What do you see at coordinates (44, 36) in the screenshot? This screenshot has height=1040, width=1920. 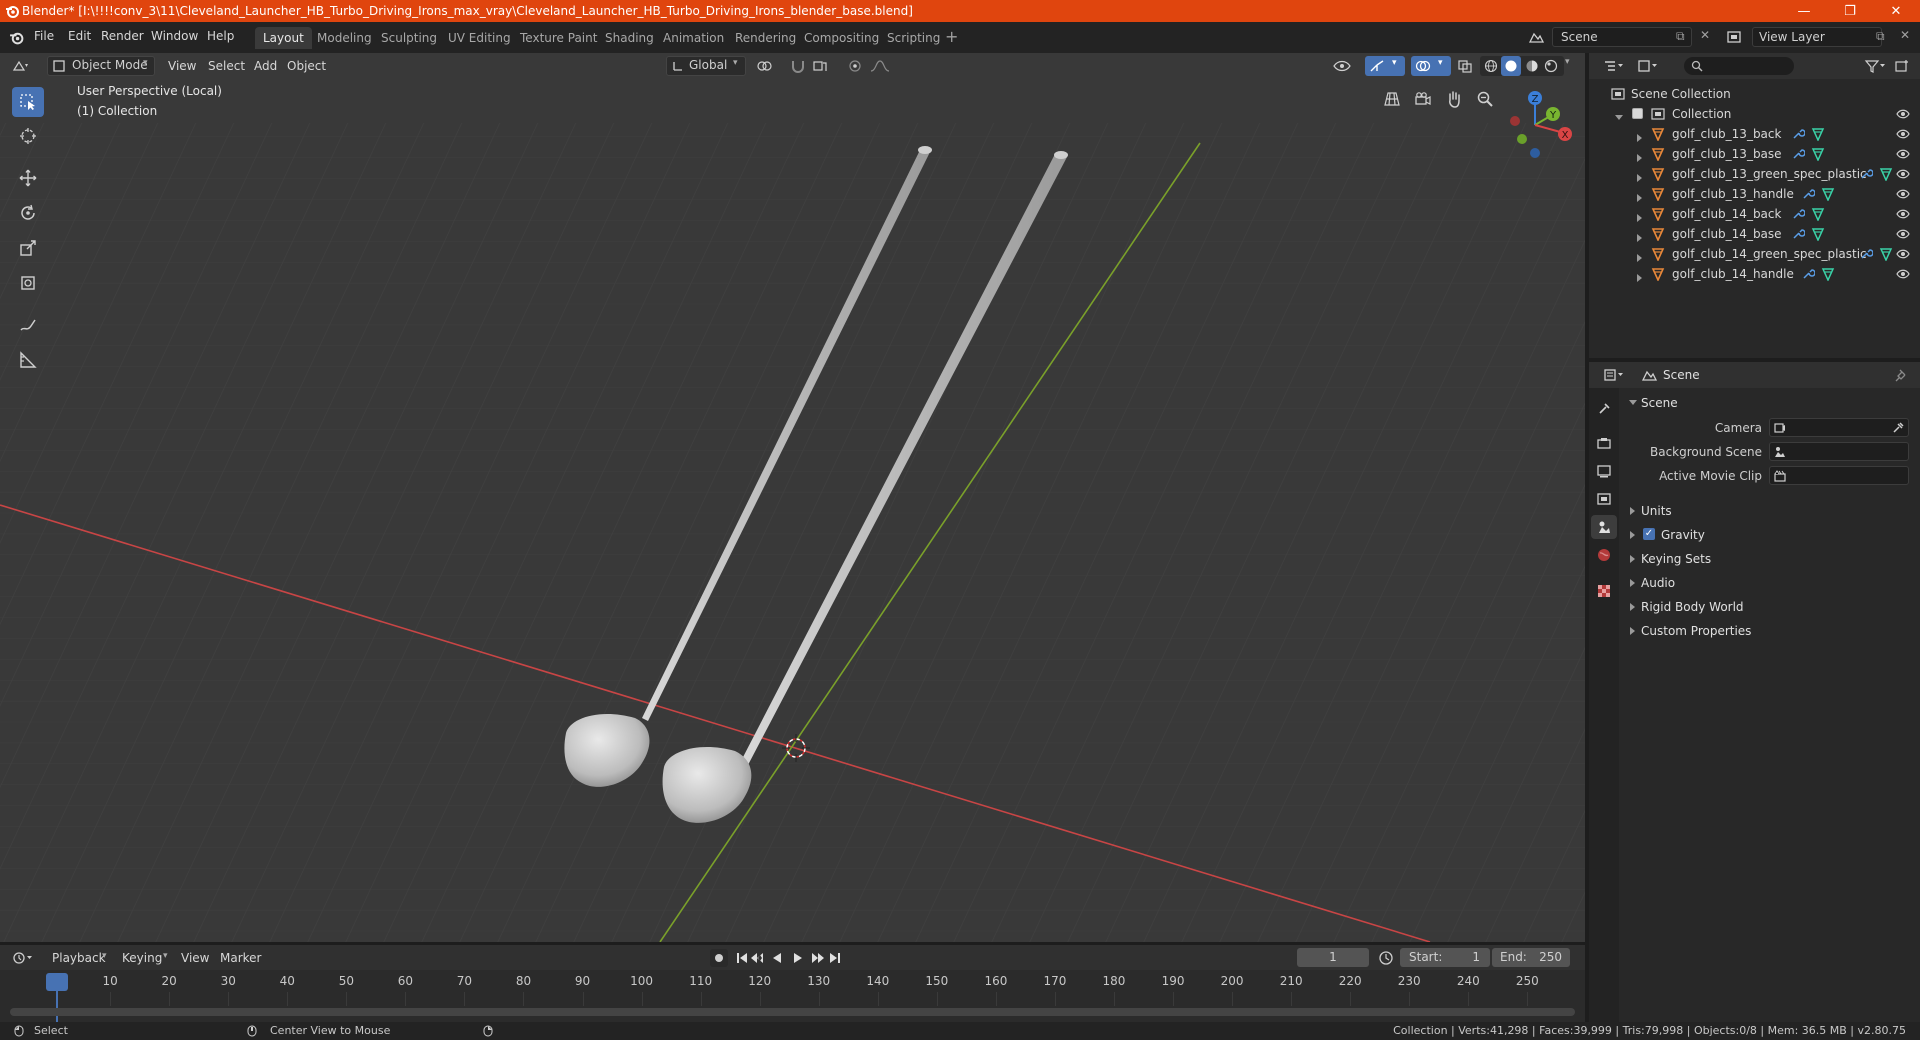 I see `menu-file: File` at bounding box center [44, 36].